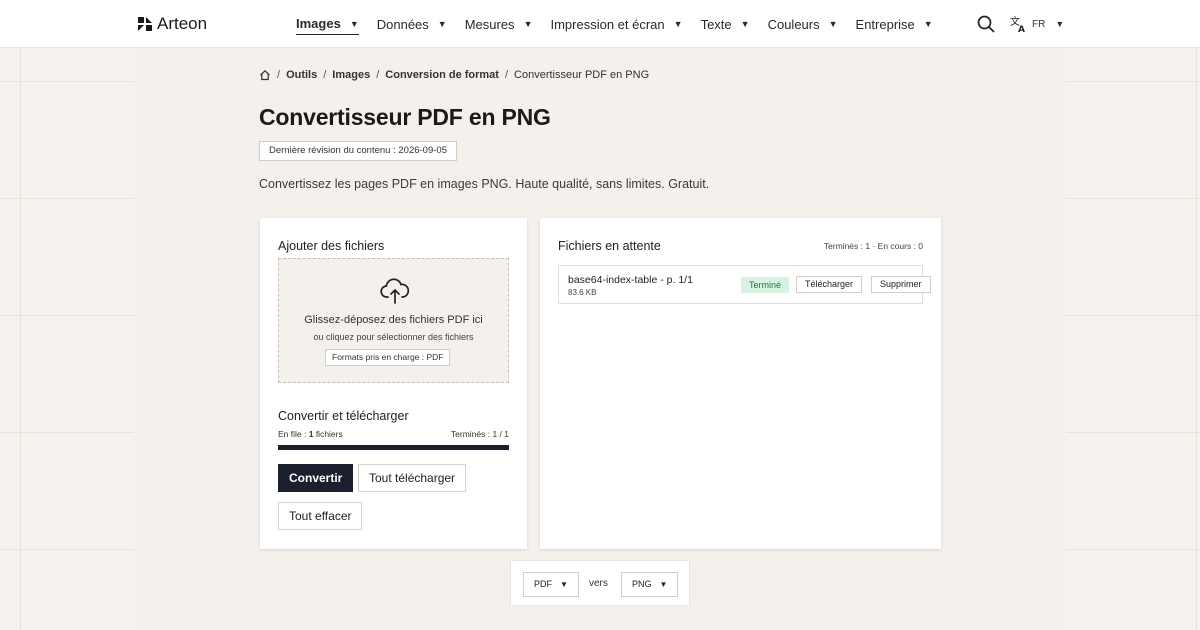 Image resolution: width=1200 pixels, height=630 pixels. I want to click on nav-item-texte: Texte ▼, so click(725, 25).